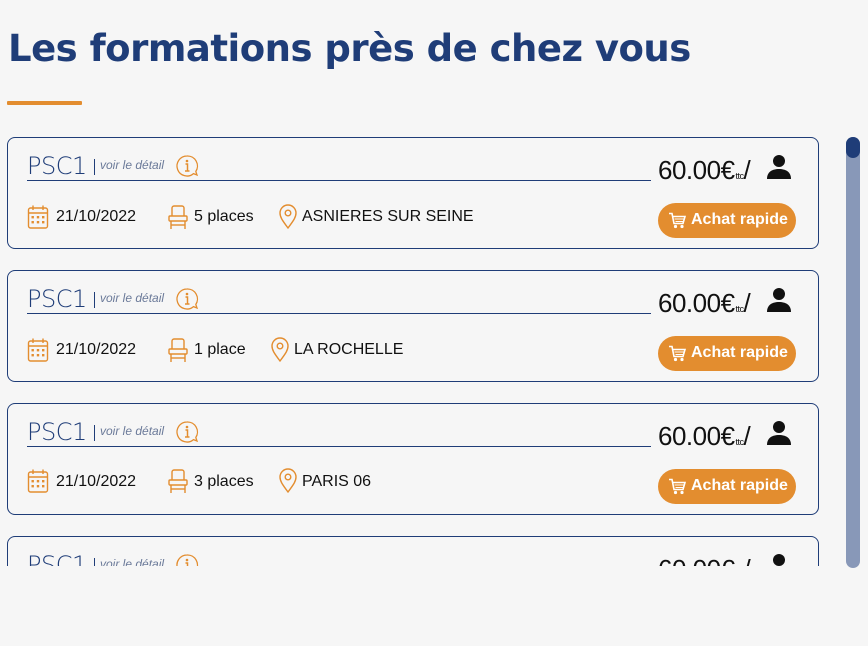 This screenshot has width=868, height=646. Describe the element at coordinates (853, 147) in the screenshot. I see `scrollbar-thumb` at that location.